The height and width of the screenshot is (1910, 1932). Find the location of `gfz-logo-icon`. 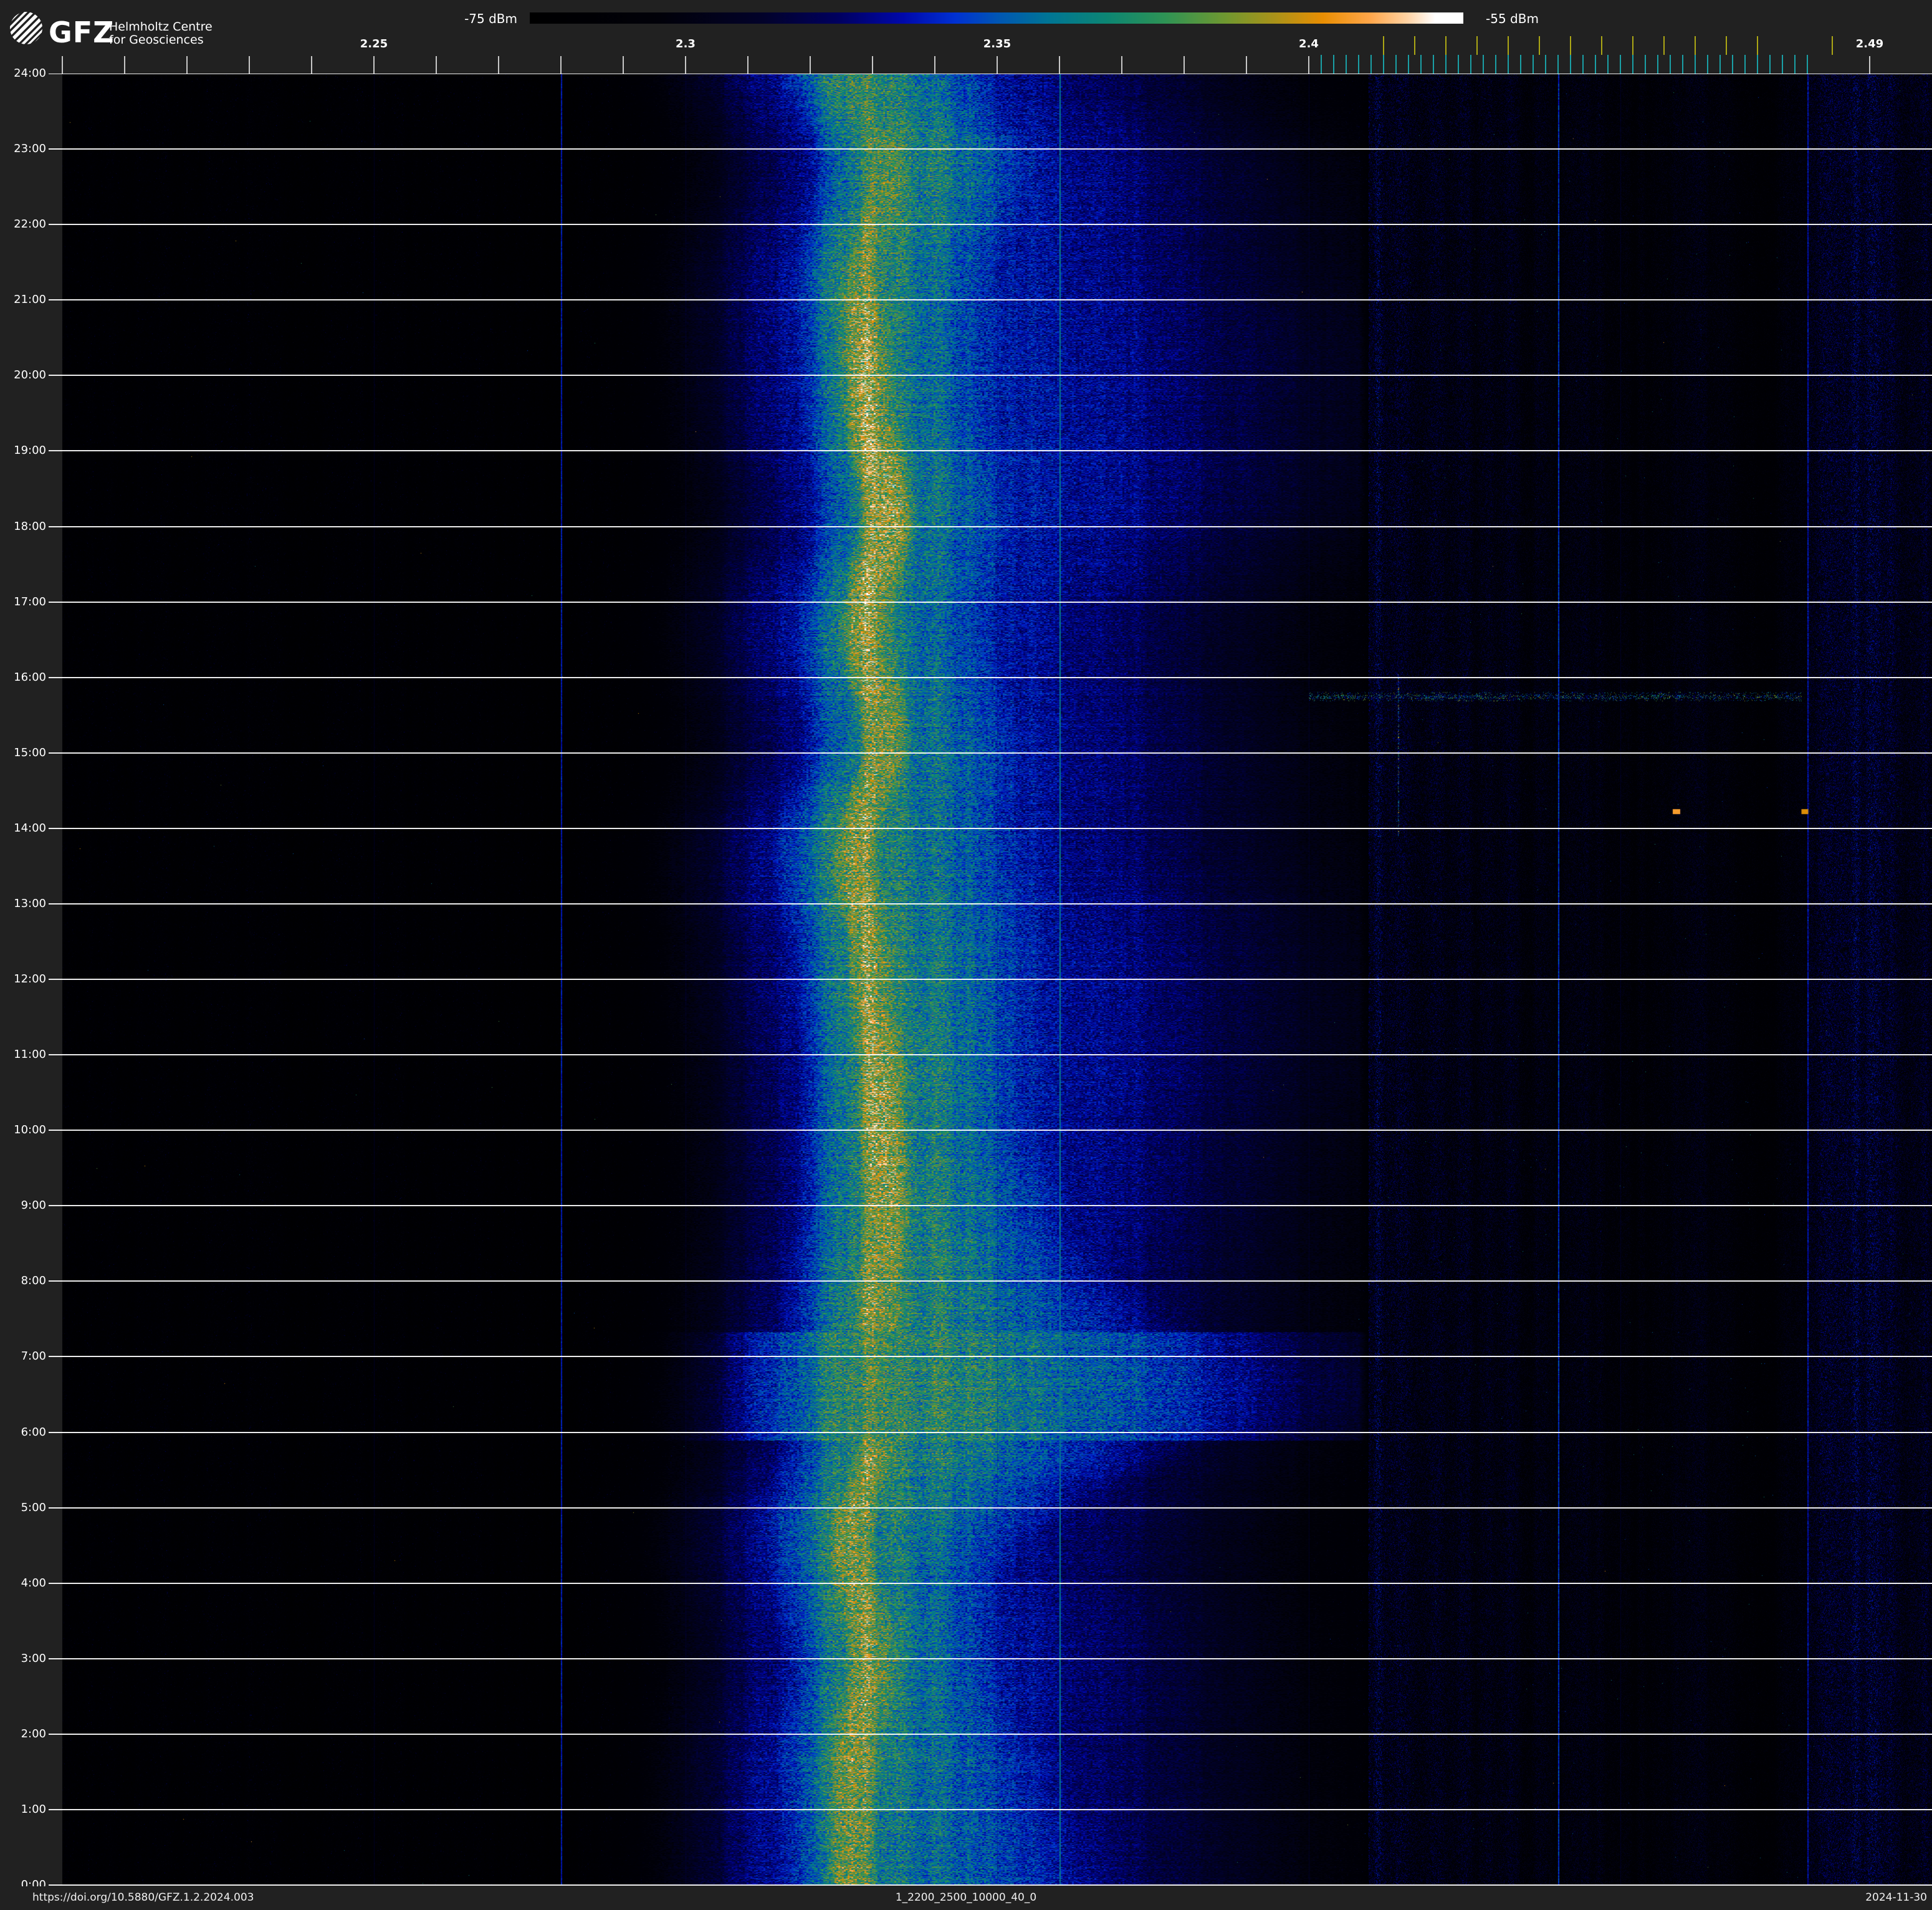

gfz-logo-icon is located at coordinates (26, 28).